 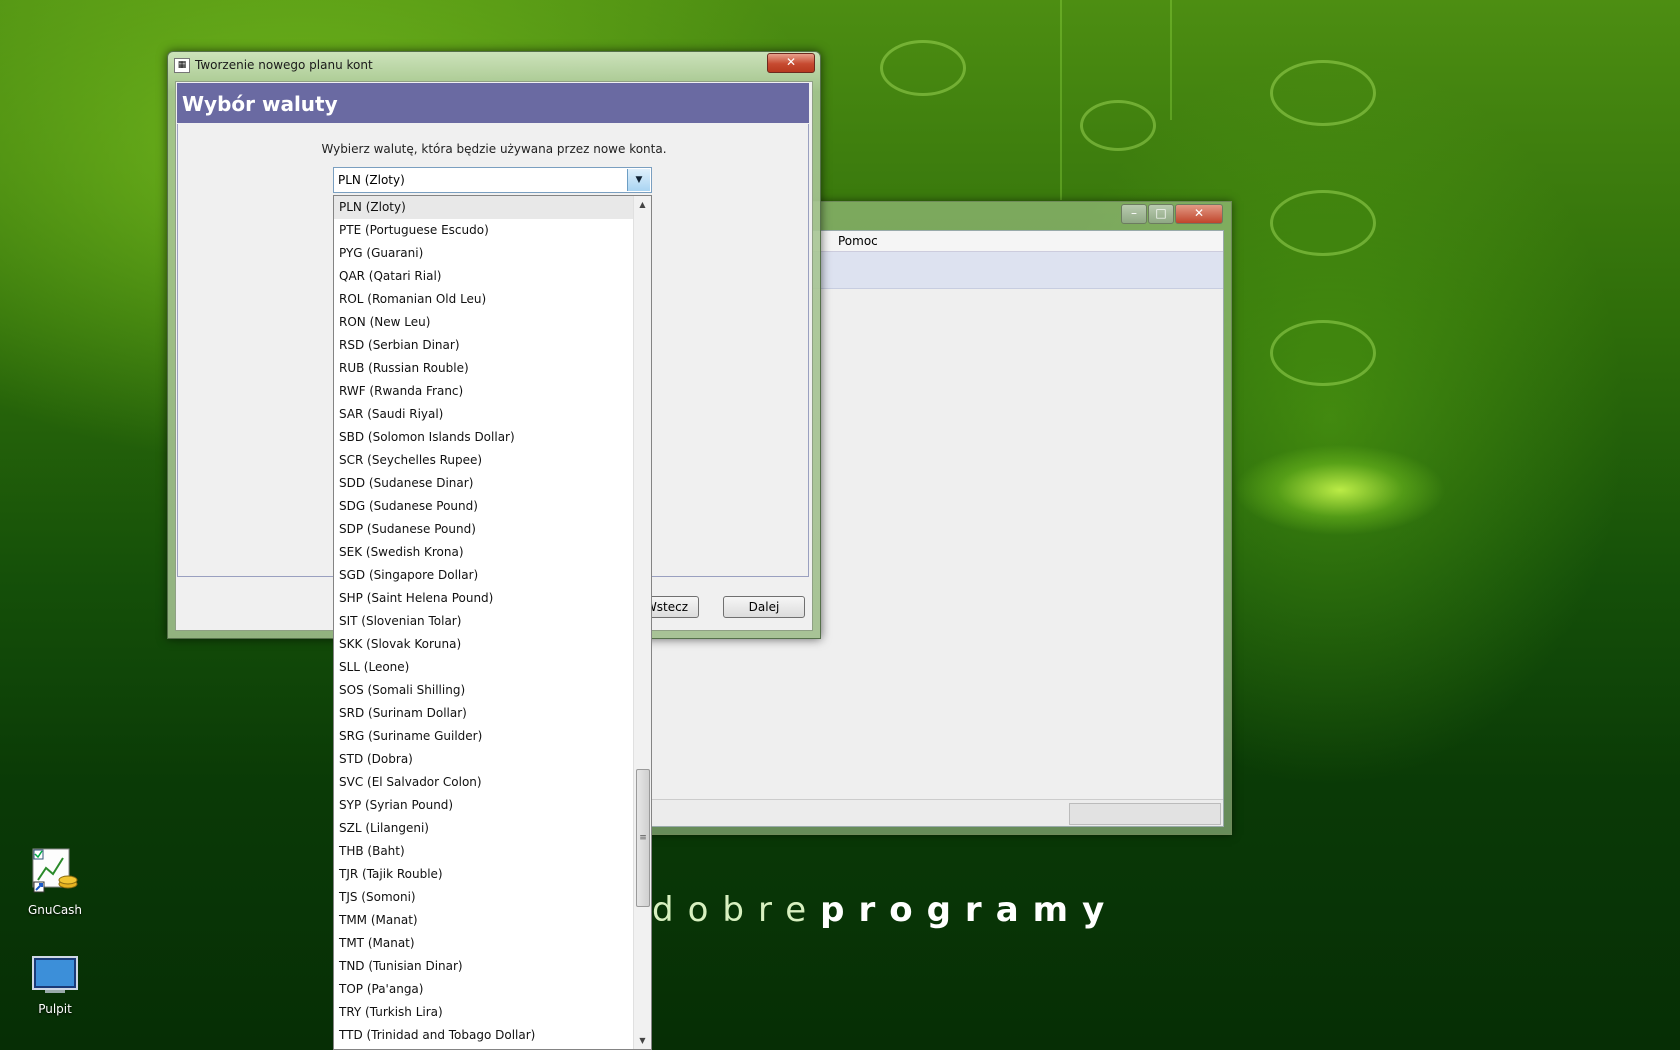 I want to click on currency-option: SLL (Leone), so click(x=484, y=667).